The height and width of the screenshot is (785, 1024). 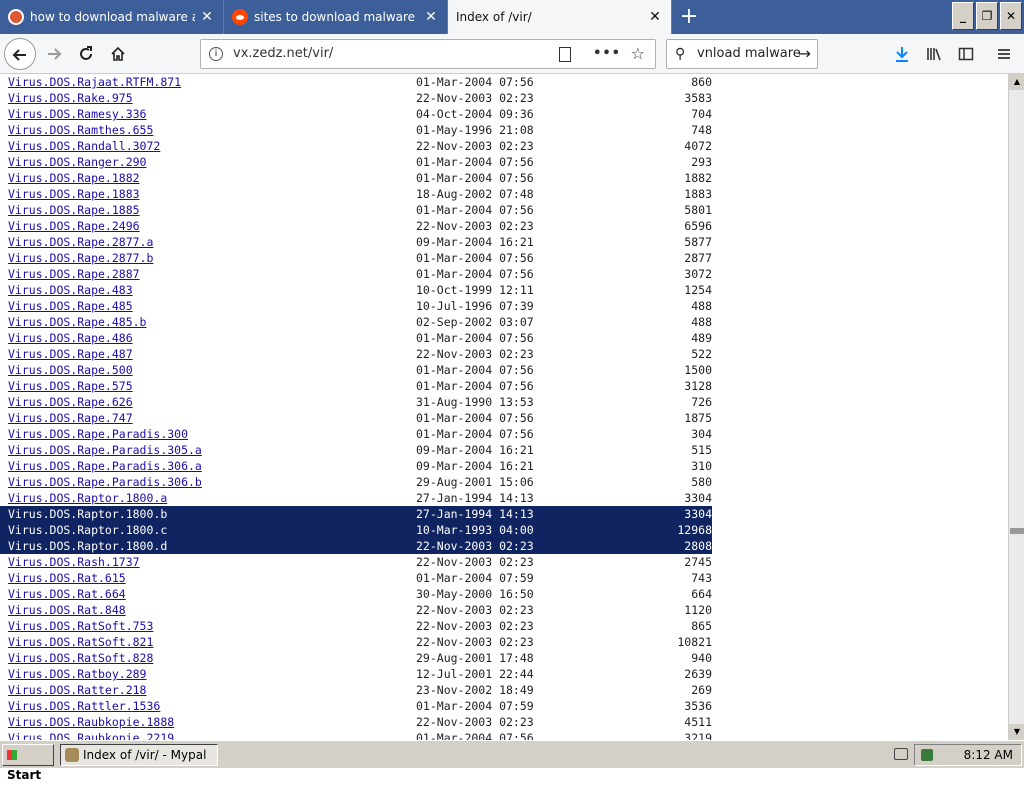 What do you see at coordinates (112, 17) in the screenshot?
I see `tab-duckduckgo: how to download malware at DuckDuckGo ✕` at bounding box center [112, 17].